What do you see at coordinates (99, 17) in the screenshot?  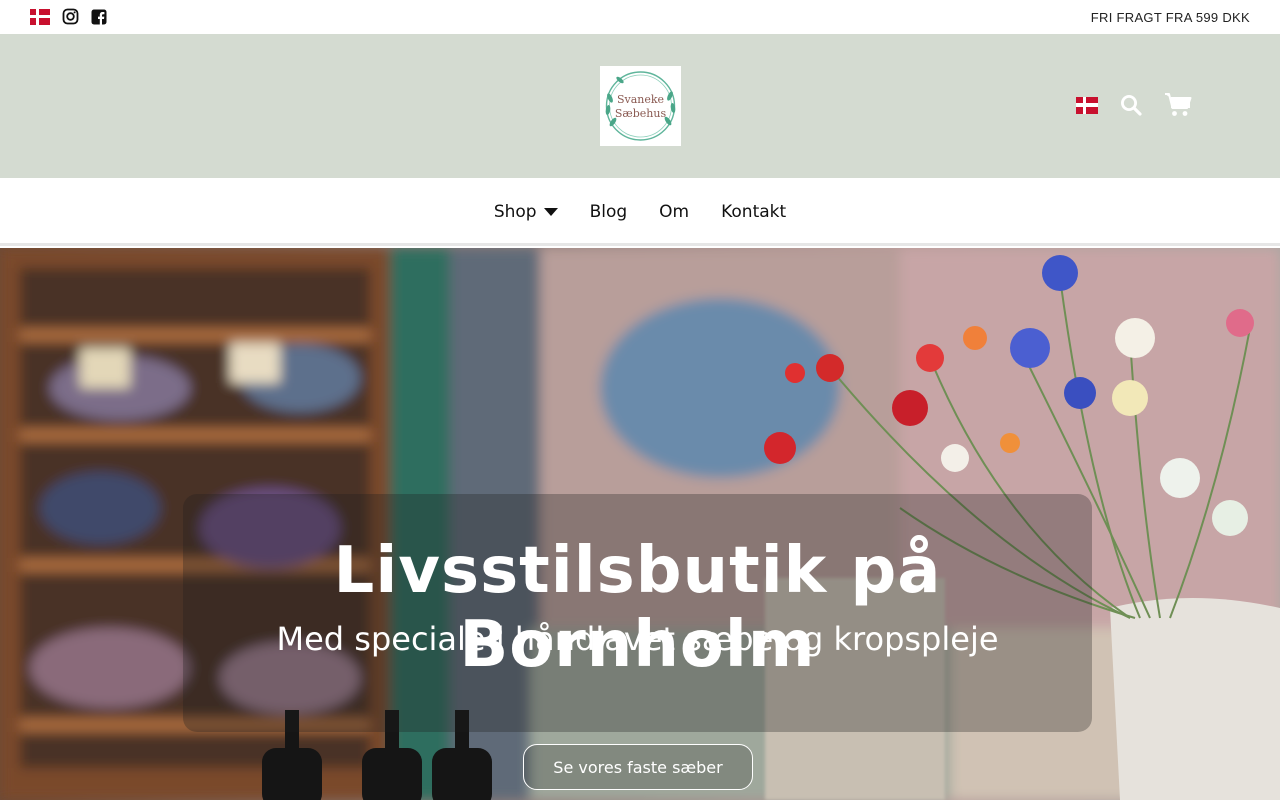 I see `facebook-icon` at bounding box center [99, 17].